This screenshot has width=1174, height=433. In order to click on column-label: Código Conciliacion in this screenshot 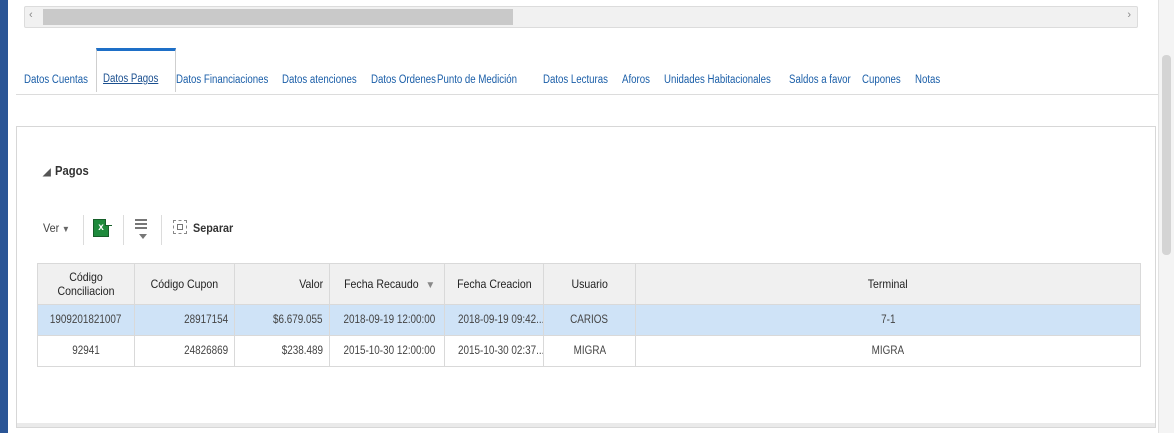, I will do `click(86, 284)`.